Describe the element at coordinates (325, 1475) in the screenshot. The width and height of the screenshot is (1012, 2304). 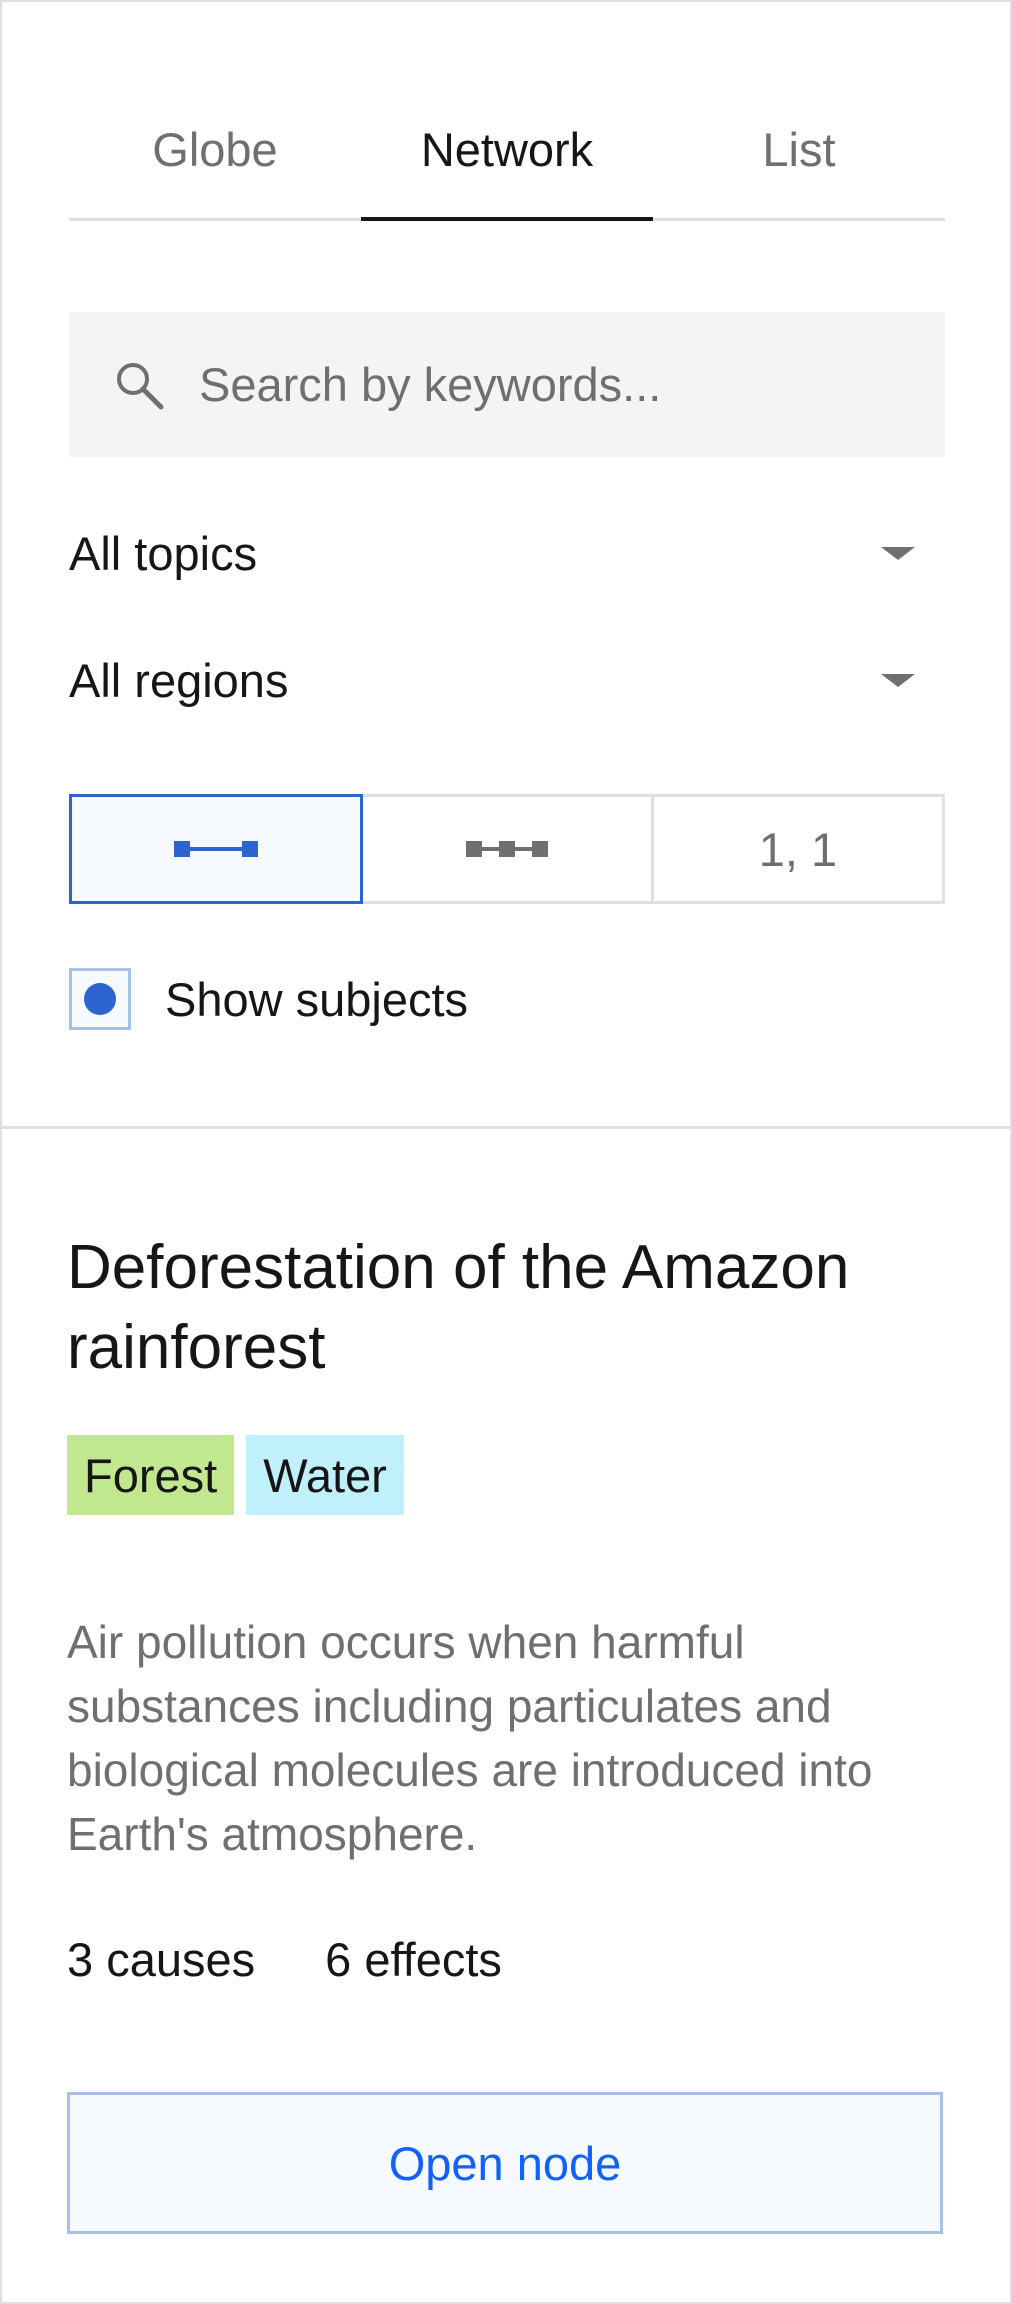
I see `tag-water: Water` at that location.